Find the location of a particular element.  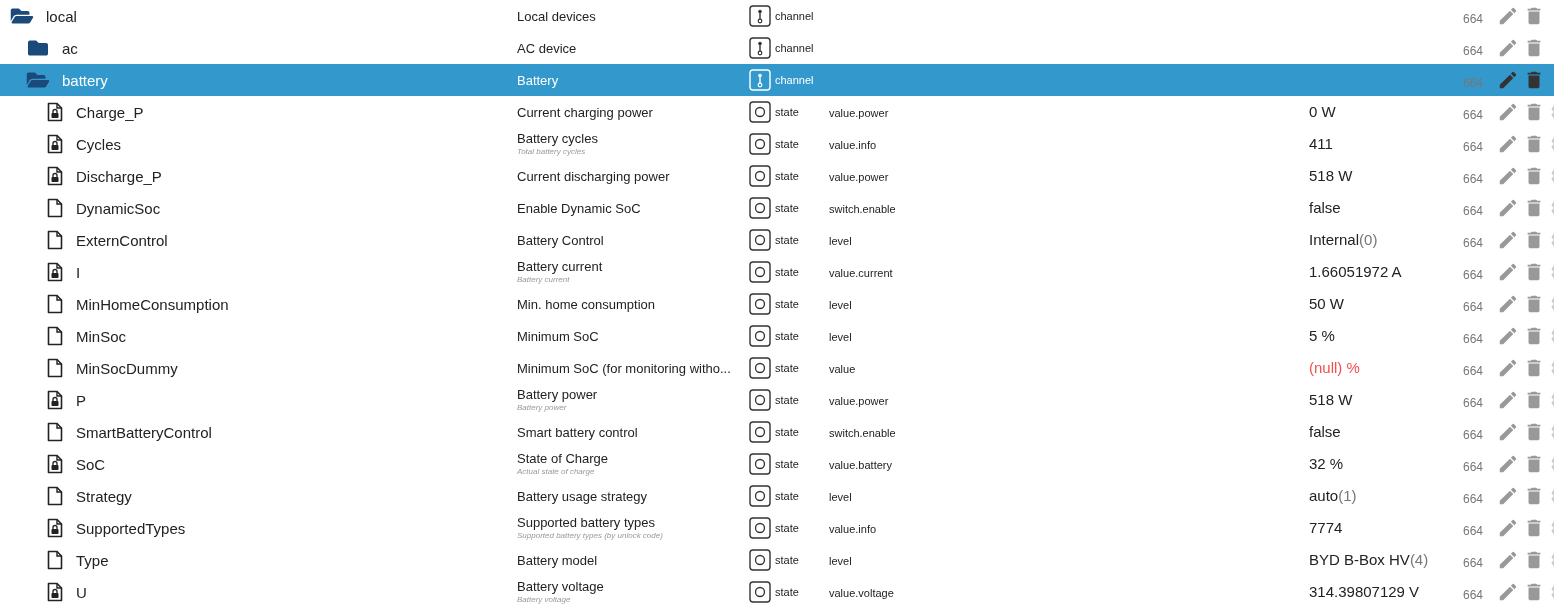

object-description: Battery model is located at coordinates (558, 560).